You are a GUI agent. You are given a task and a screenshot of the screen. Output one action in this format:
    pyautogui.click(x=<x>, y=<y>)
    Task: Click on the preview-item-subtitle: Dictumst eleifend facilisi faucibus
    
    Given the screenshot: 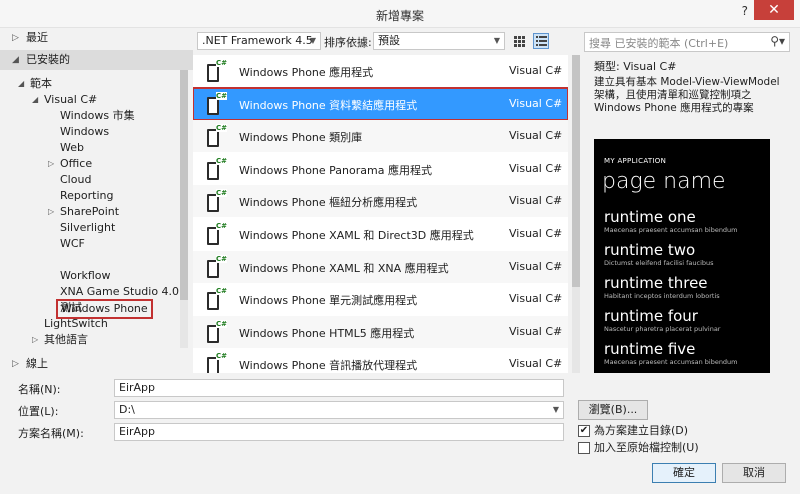 What is the action you would take?
    pyautogui.click(x=659, y=263)
    